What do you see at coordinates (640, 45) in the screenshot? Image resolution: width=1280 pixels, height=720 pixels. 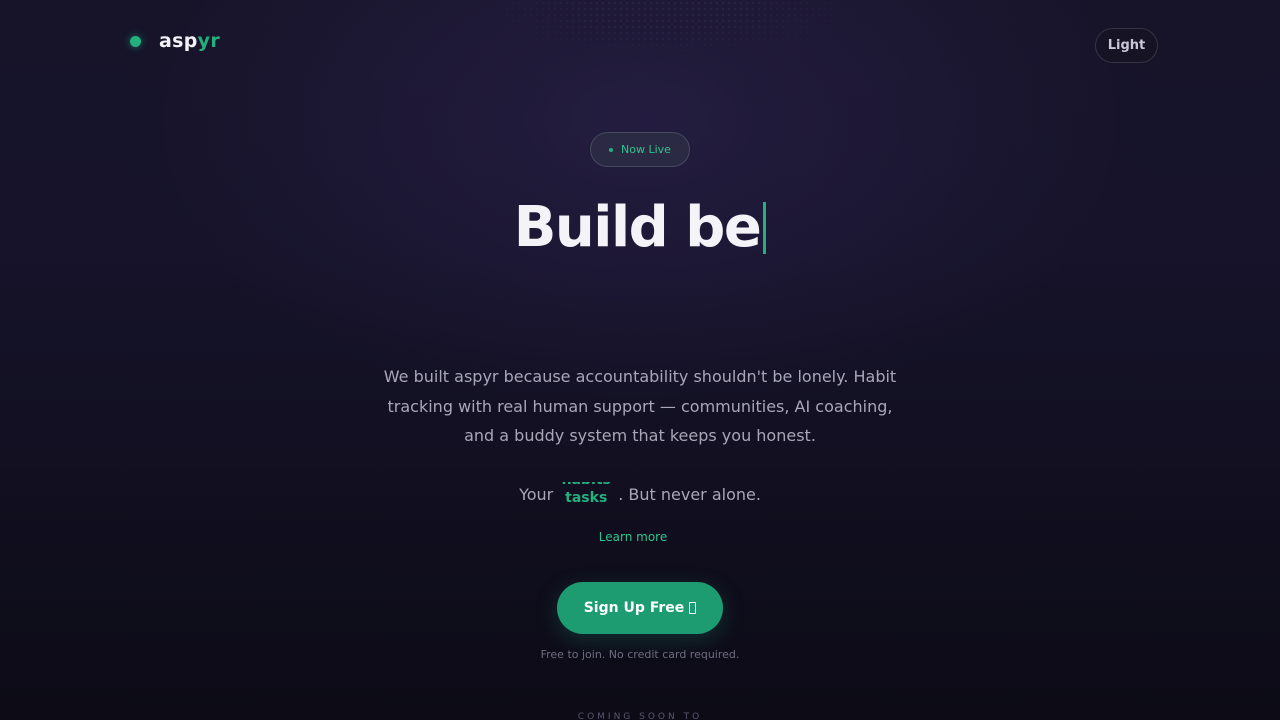 I see `site-header: aspyr Light` at bounding box center [640, 45].